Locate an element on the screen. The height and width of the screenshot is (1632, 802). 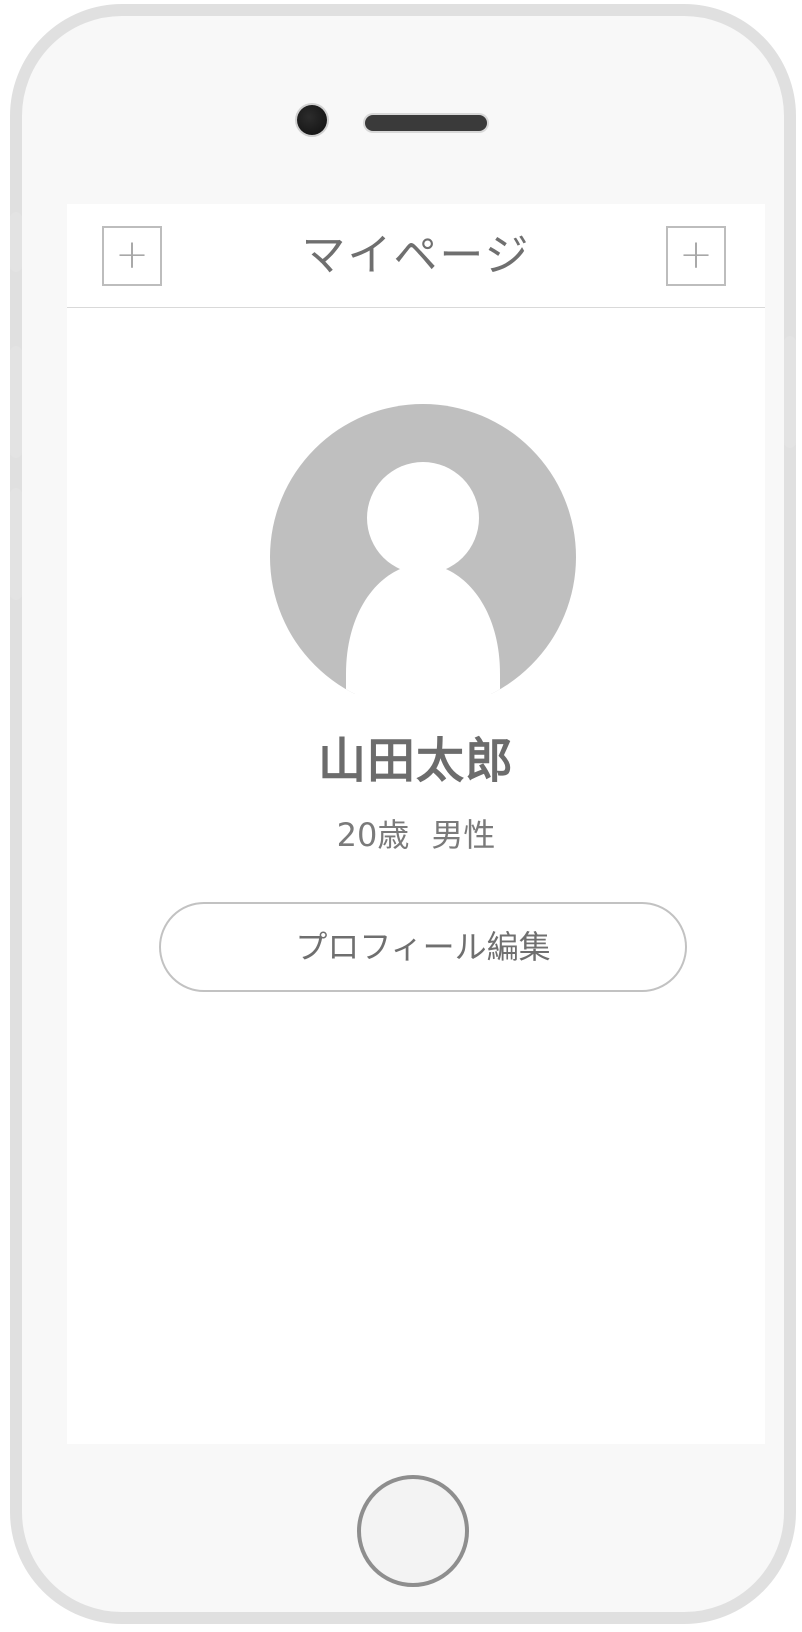
nav-left-plus-button: + is located at coordinates (132, 256).